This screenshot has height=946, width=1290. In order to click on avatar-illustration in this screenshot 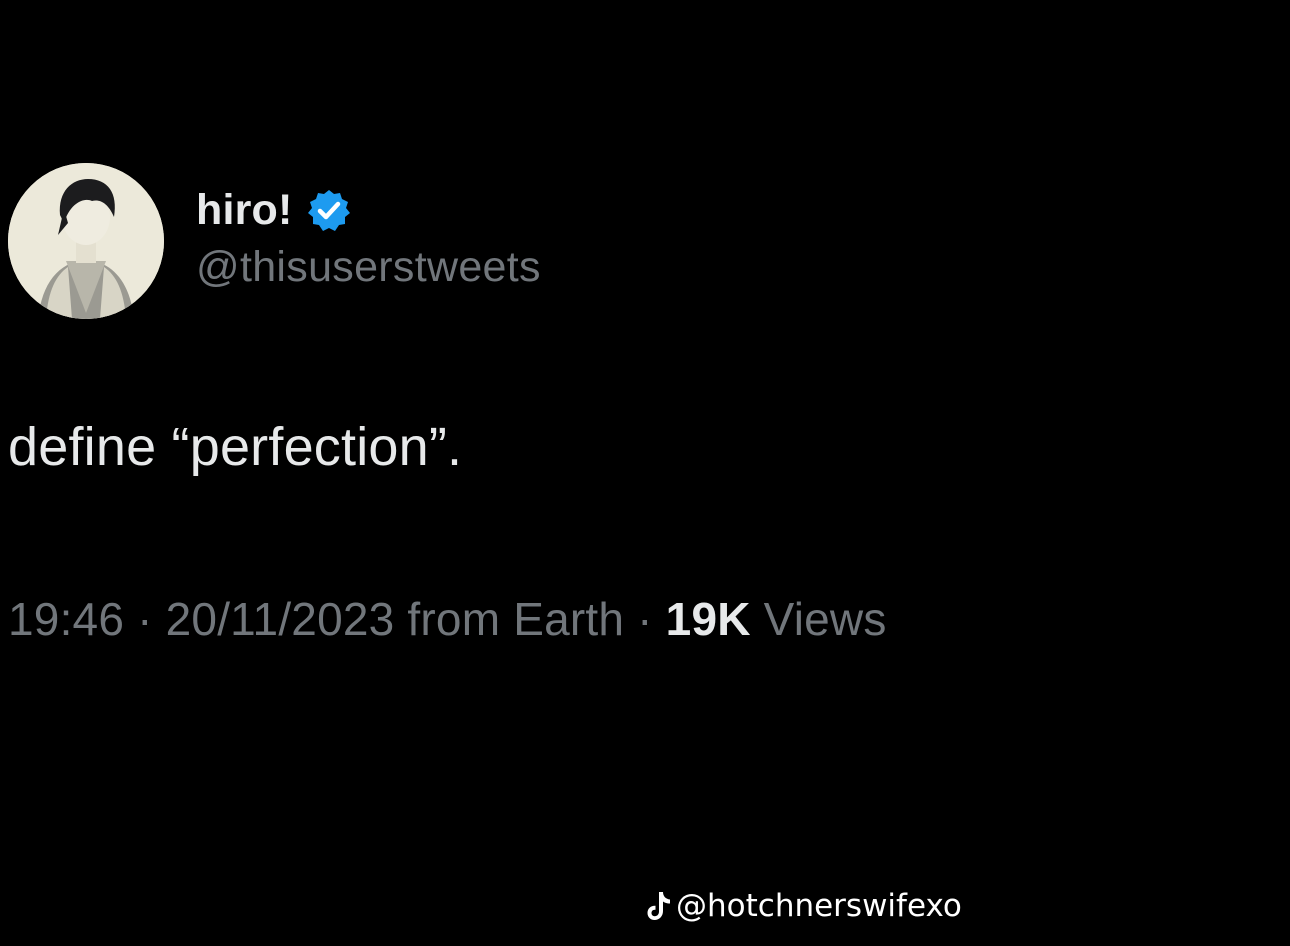, I will do `click(86, 241)`.